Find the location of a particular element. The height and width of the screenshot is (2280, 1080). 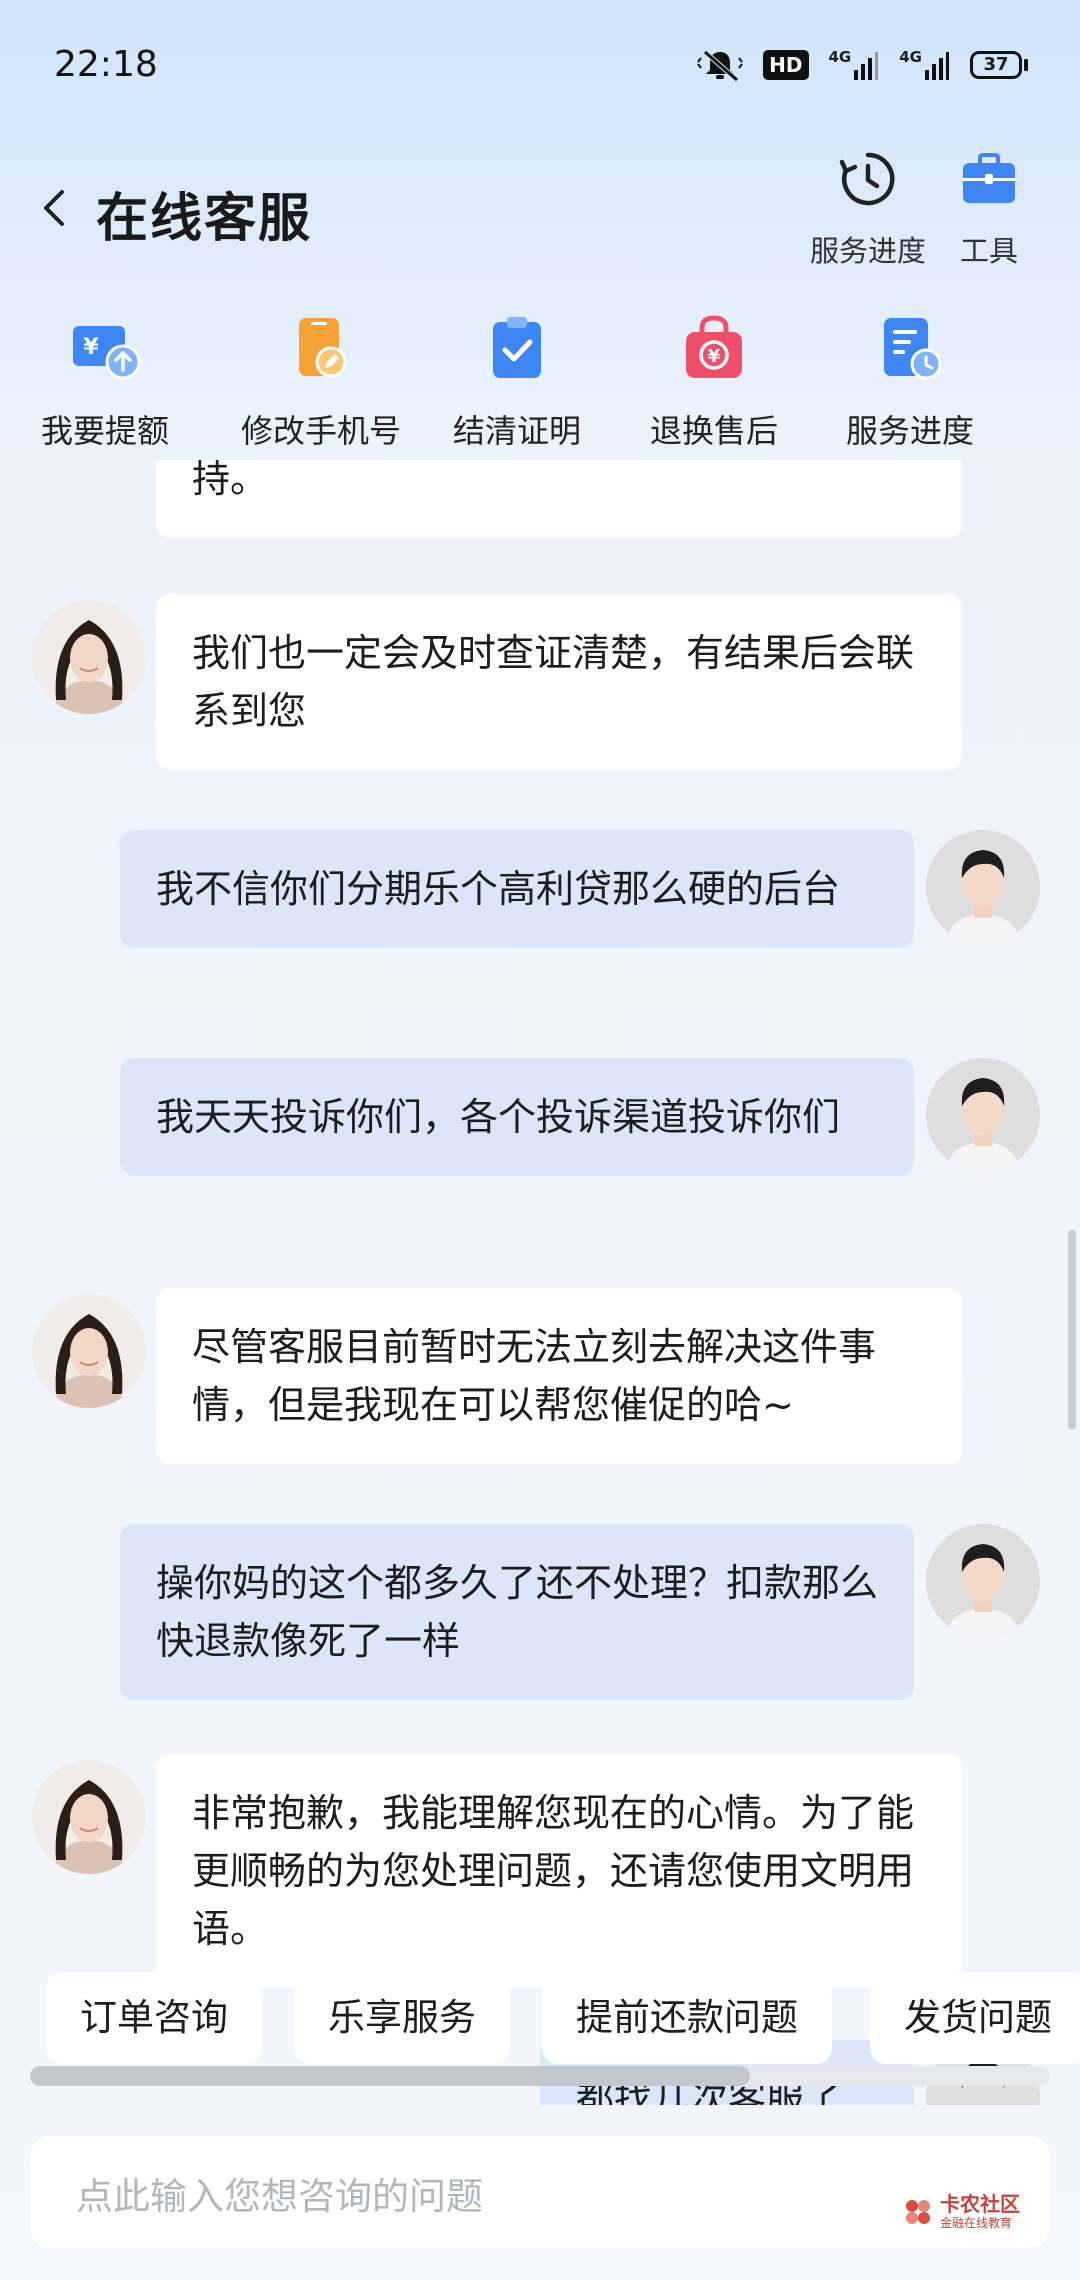

shortcut-returns: ¥ 退换售后 is located at coordinates (714, 381).